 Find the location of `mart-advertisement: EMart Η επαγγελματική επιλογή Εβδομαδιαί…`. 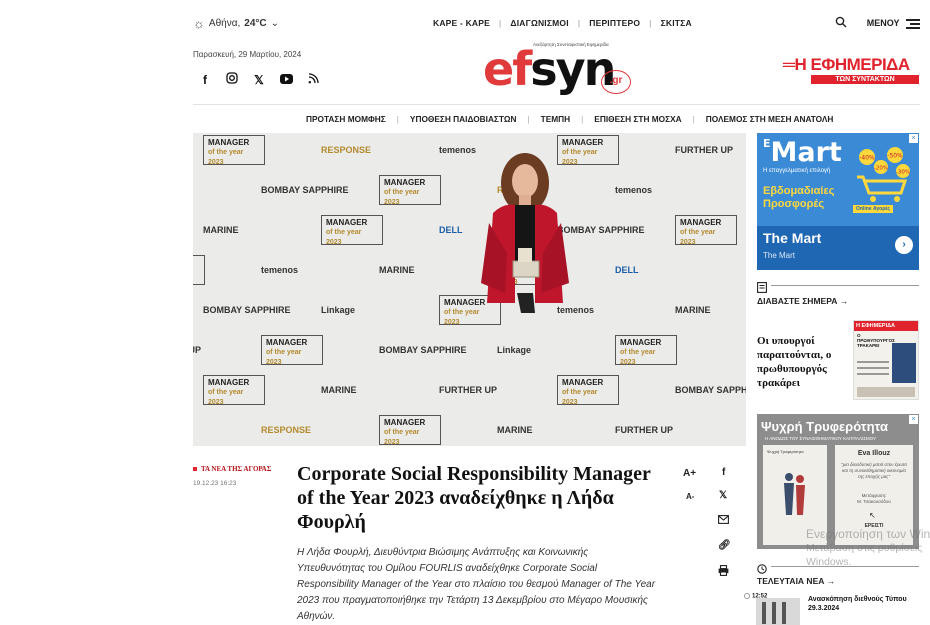

mart-advertisement: EMart Η επαγγελματική επιλογή Εβδομαδιαί… is located at coordinates (838, 201).